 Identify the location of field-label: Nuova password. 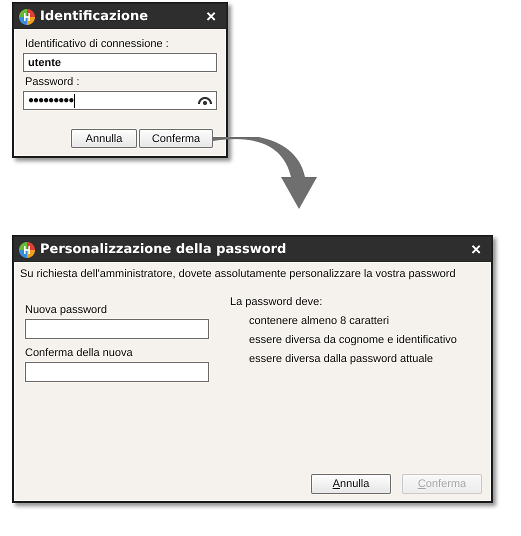
(66, 310).